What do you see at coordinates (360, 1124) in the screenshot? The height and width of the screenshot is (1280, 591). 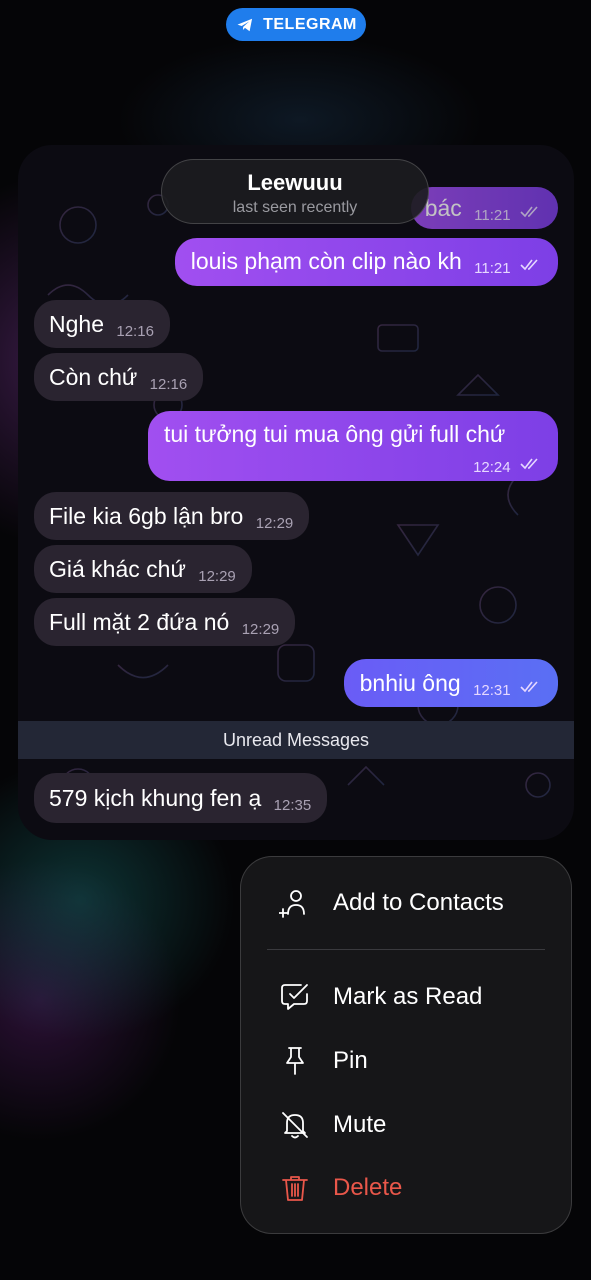 I see `menu-item-label: Mute` at bounding box center [360, 1124].